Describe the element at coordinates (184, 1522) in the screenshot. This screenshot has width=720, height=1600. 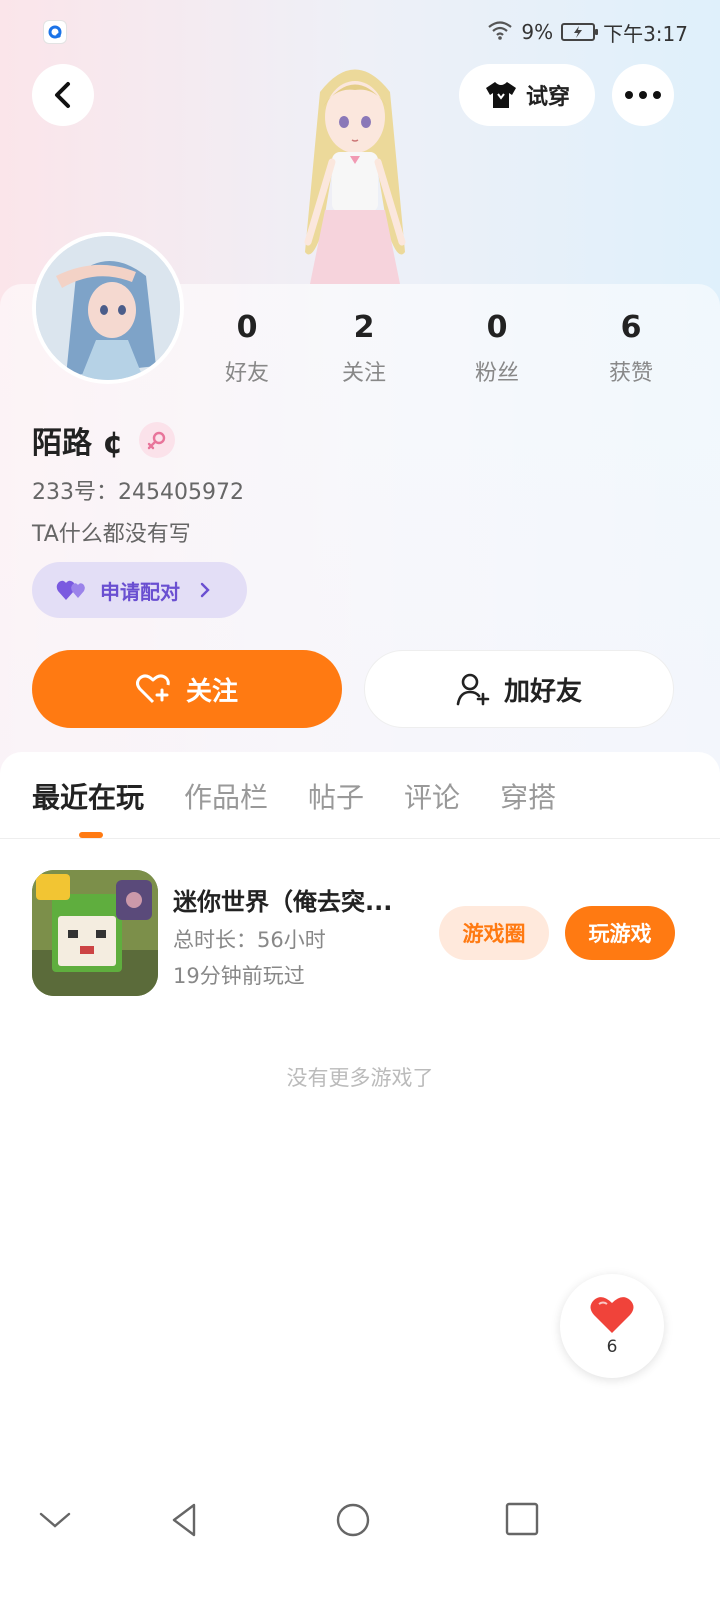
I see `nav-back-icon` at that location.